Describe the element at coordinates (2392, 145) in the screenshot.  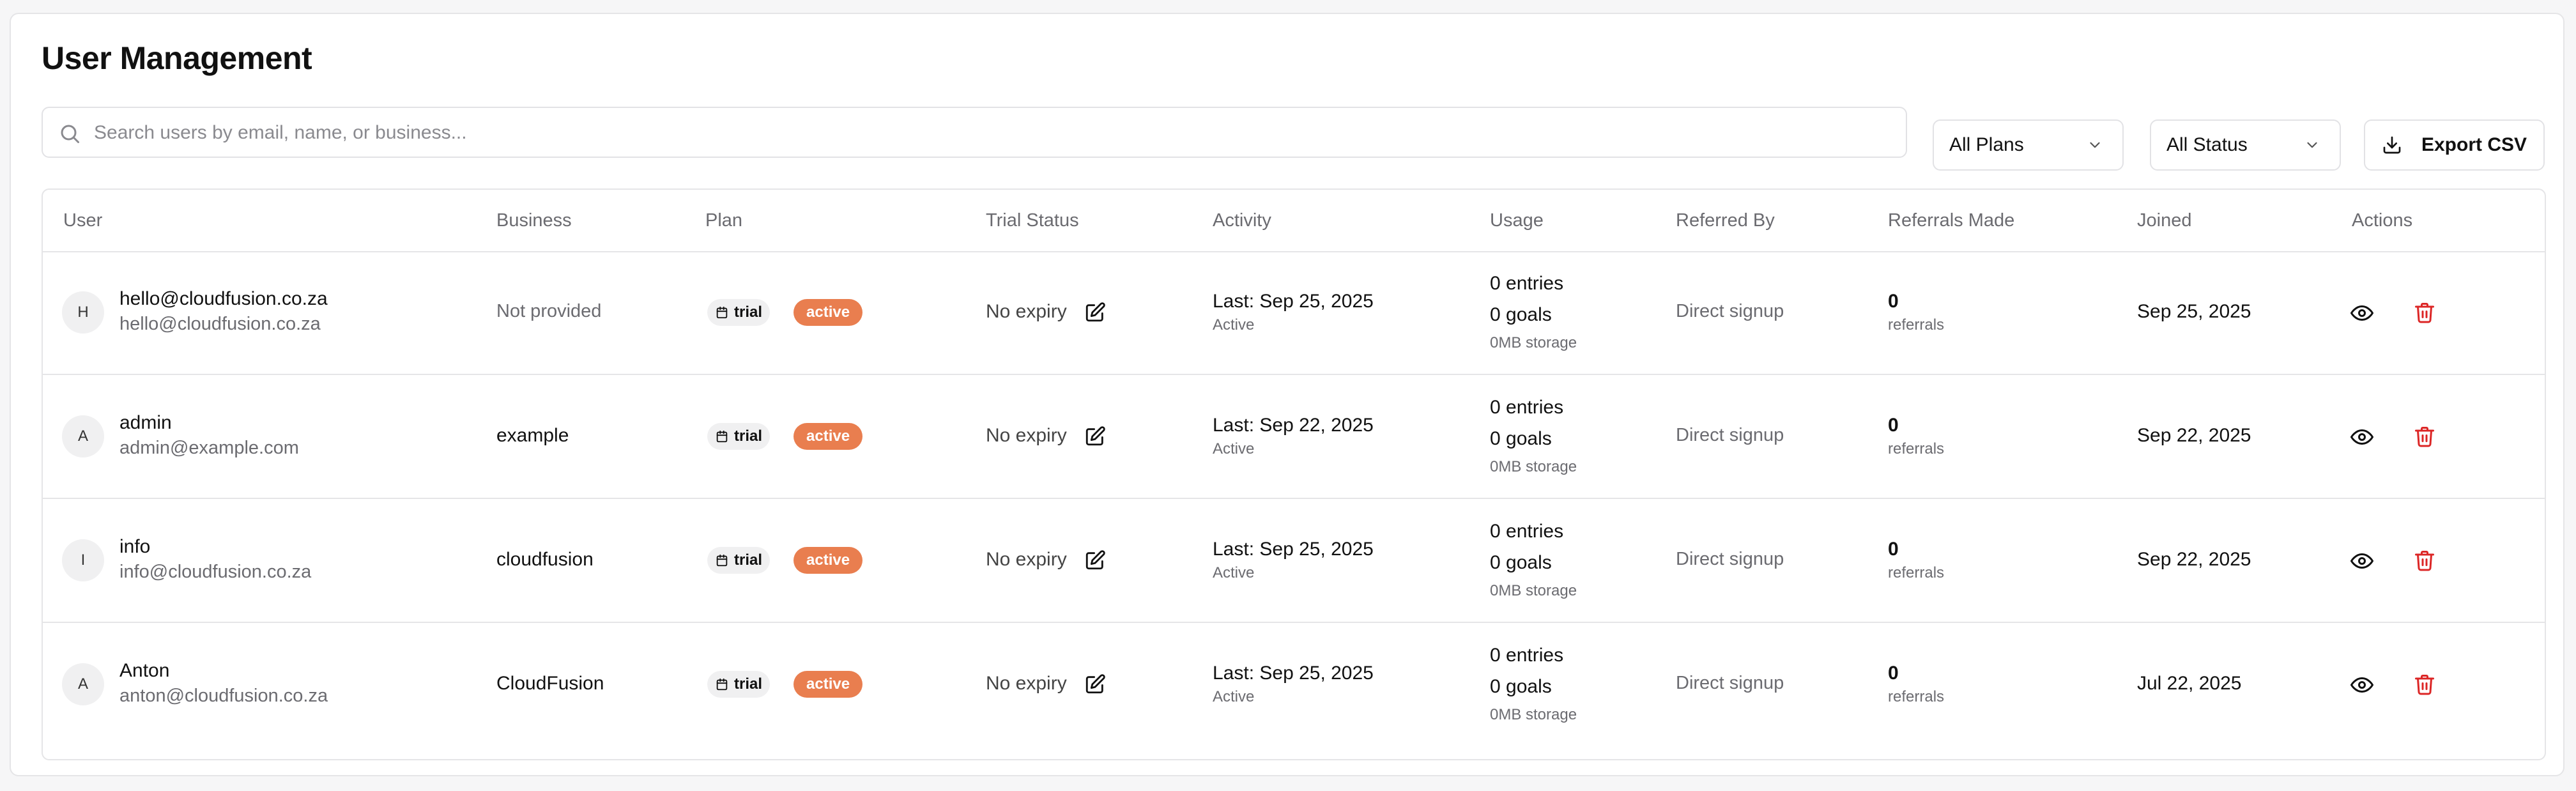
I see `download-icon` at that location.